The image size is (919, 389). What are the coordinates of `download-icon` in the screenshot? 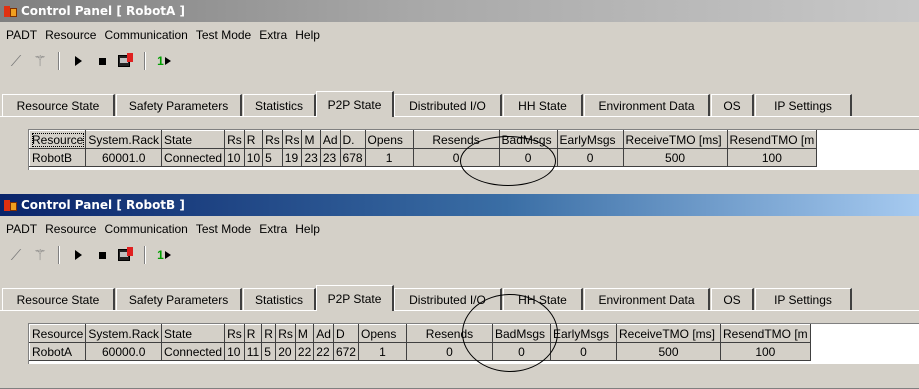 It's located at (126, 255).